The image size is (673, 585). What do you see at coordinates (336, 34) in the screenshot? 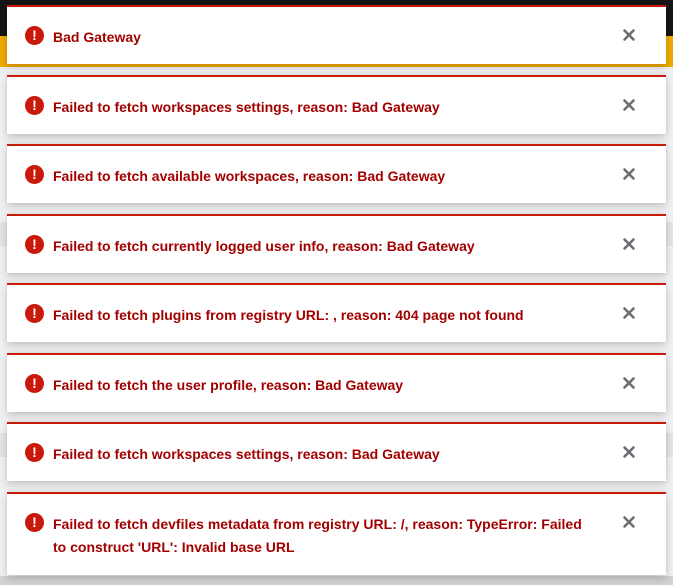
I see `danger-alert: ! Bad Gateway` at bounding box center [336, 34].